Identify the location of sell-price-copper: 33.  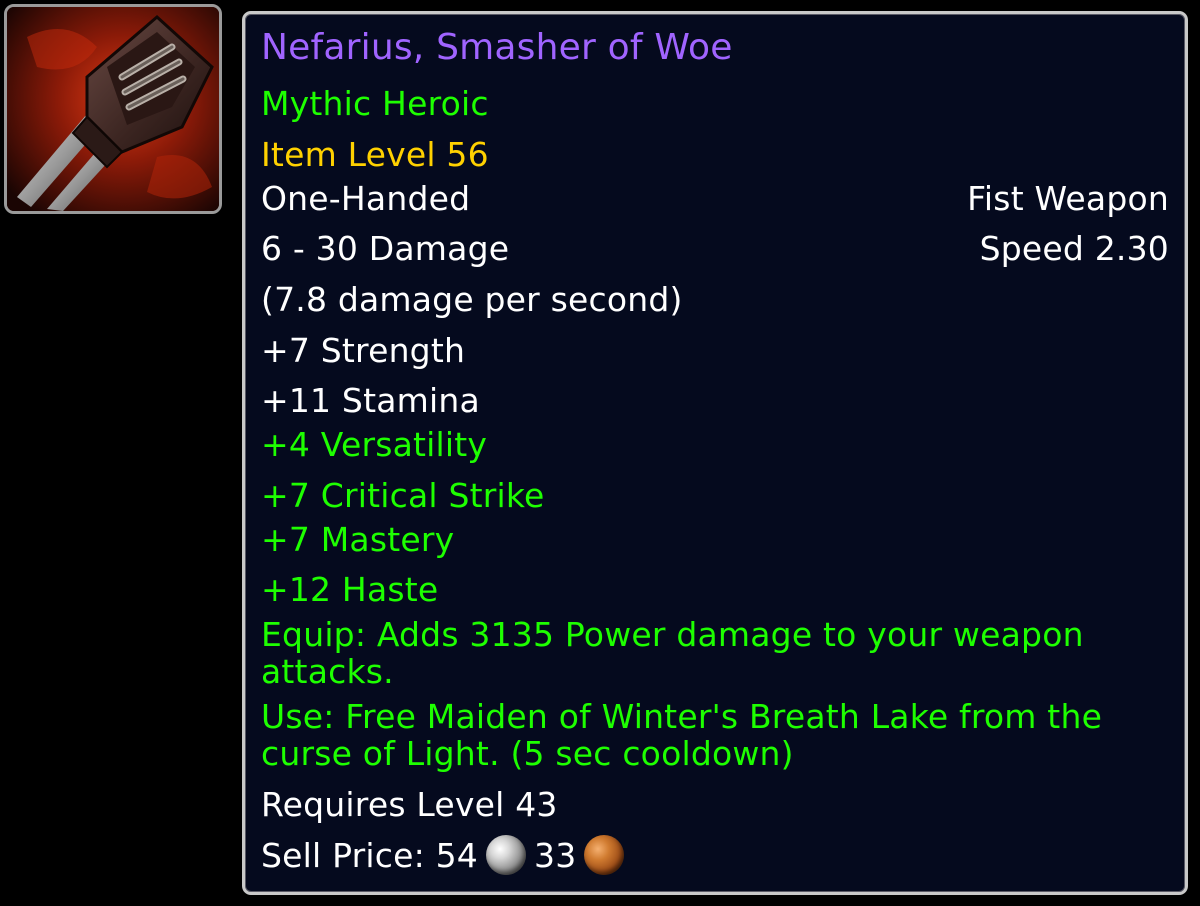
(555, 855).